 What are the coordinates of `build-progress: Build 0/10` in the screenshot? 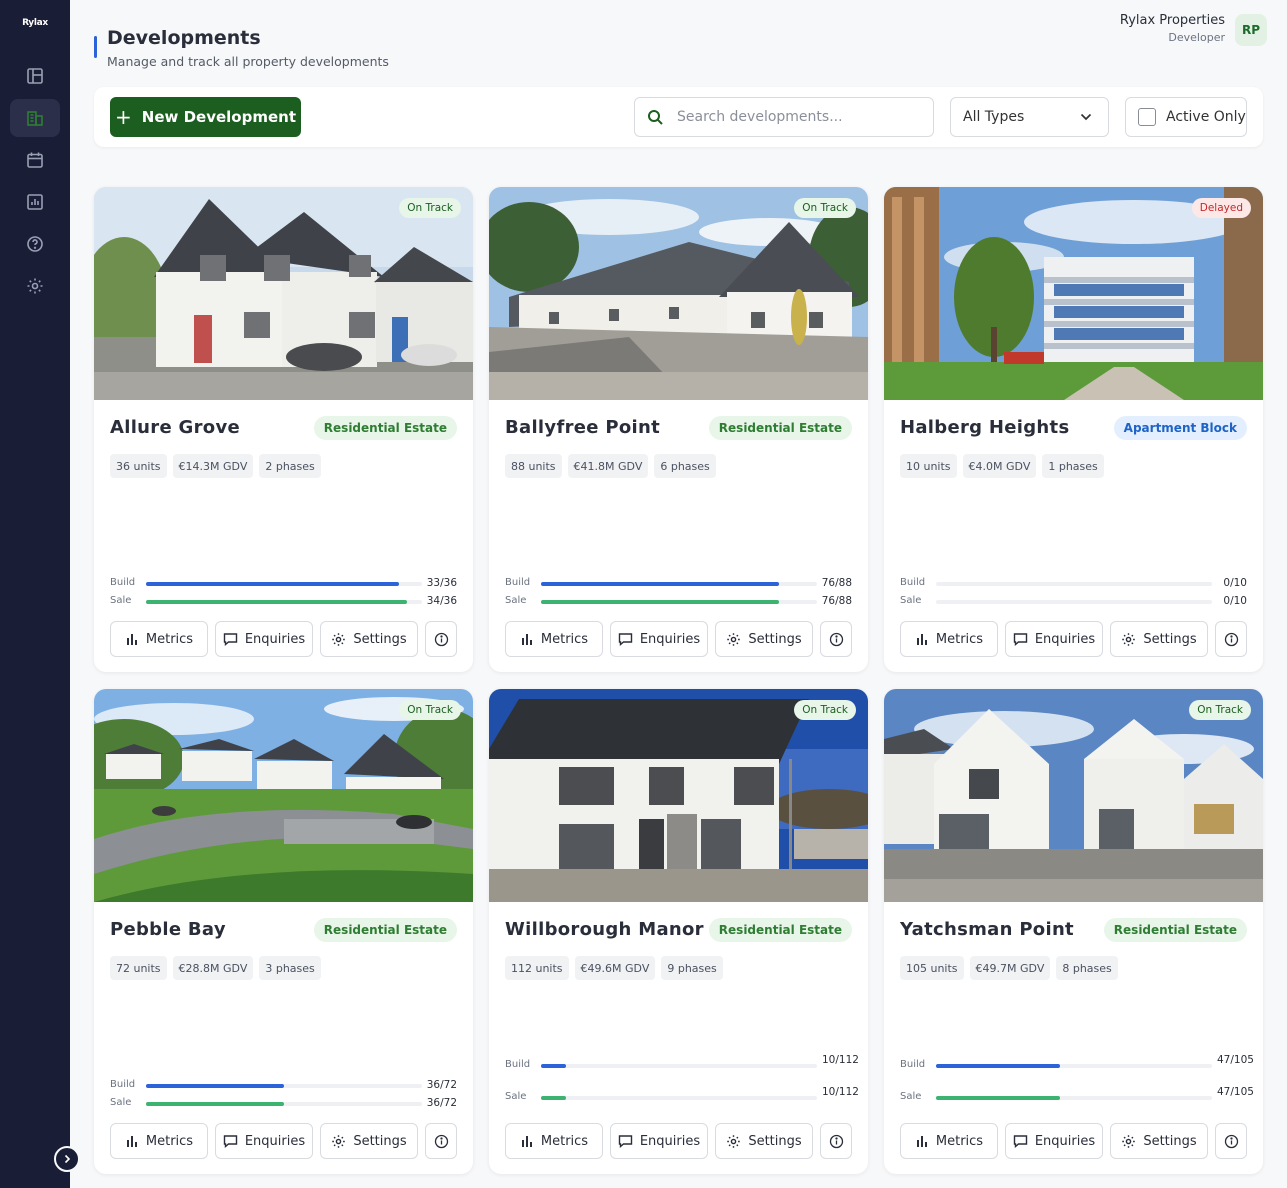 It's located at (1073, 584).